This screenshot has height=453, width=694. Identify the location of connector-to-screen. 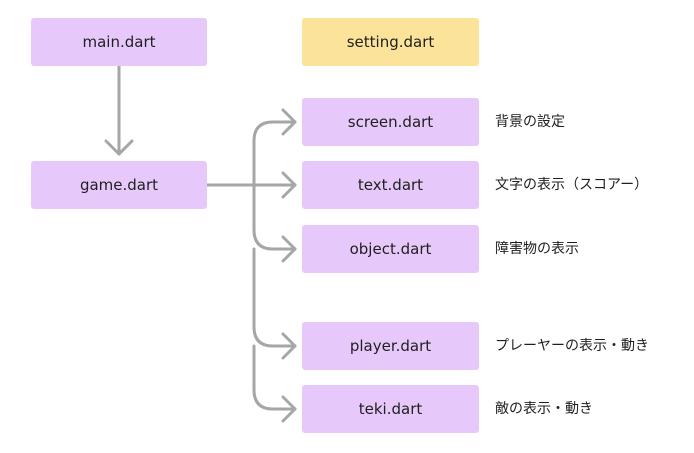
(274, 153).